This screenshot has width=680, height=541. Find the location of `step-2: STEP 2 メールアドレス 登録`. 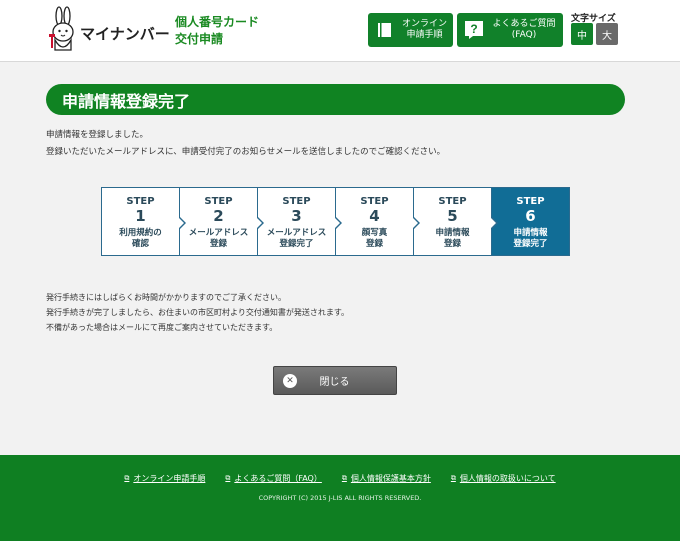

step-2: STEP 2 メールアドレス 登録 is located at coordinates (222, 221).